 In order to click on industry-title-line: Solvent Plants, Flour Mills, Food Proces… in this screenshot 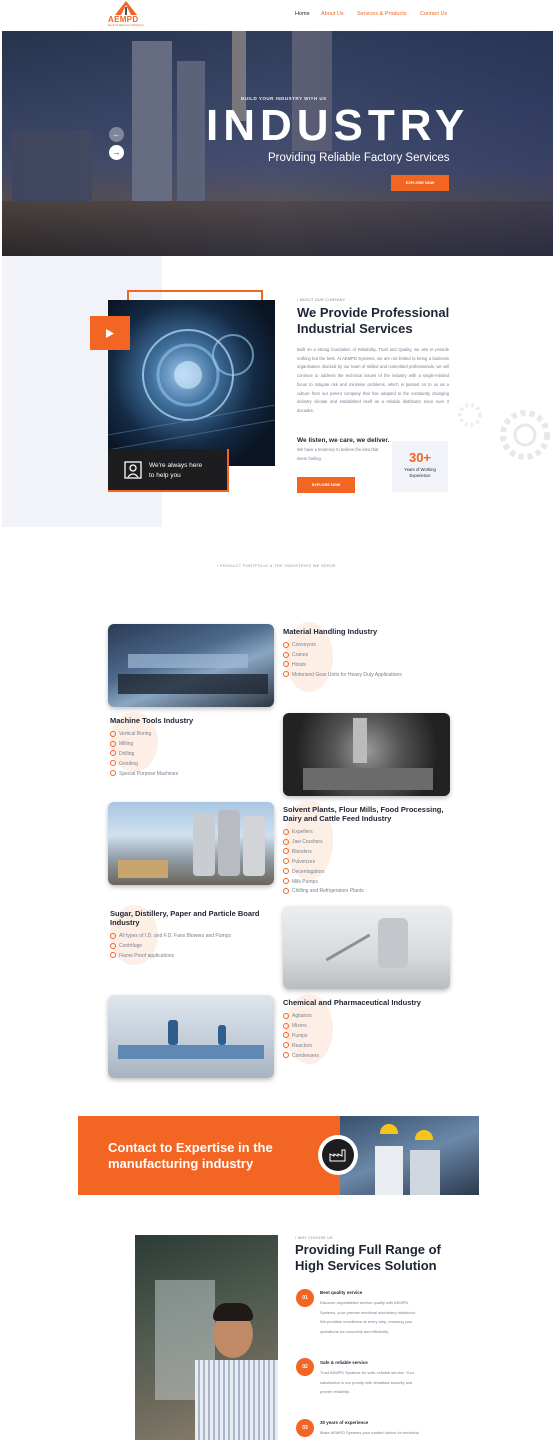, I will do `click(363, 809)`.